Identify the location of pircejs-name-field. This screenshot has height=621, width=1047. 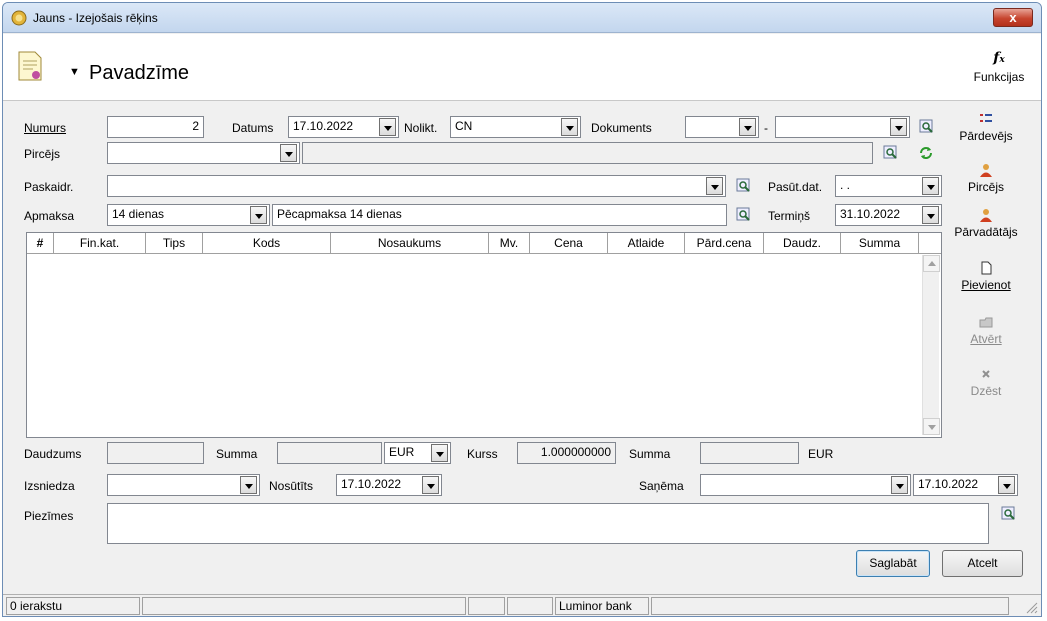
(587, 153).